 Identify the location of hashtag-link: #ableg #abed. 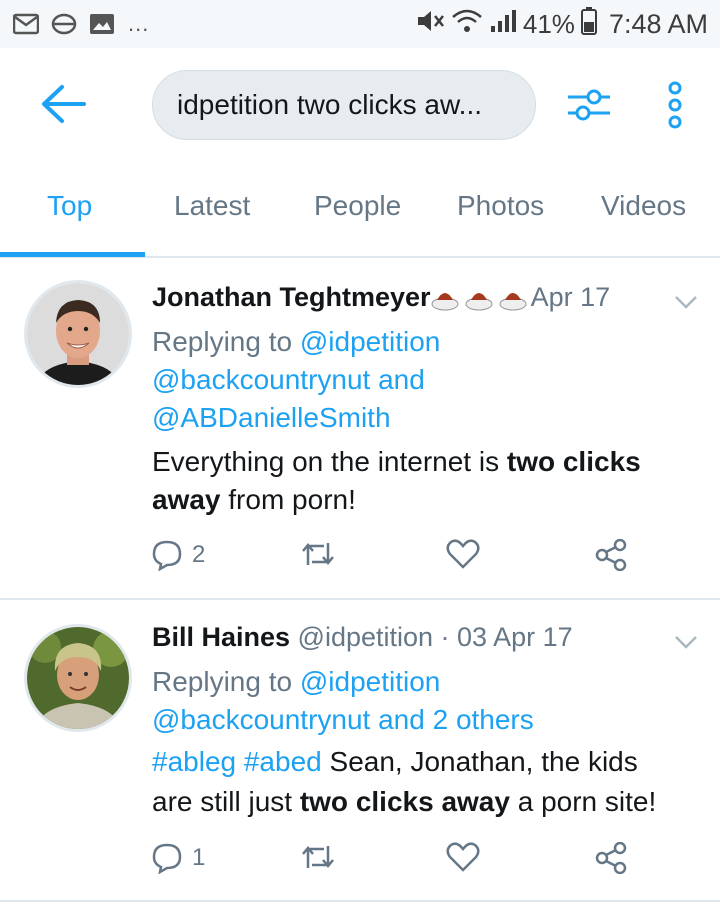
(237, 761).